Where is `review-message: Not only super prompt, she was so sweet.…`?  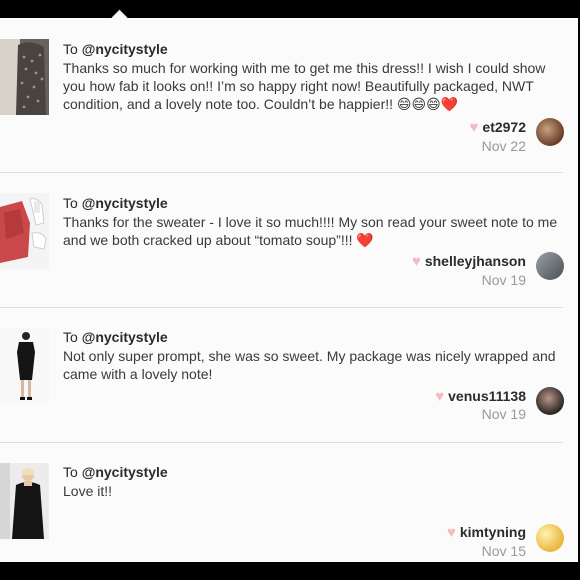 review-message: Not only super prompt, she was so sweet.… is located at coordinates (309, 365).